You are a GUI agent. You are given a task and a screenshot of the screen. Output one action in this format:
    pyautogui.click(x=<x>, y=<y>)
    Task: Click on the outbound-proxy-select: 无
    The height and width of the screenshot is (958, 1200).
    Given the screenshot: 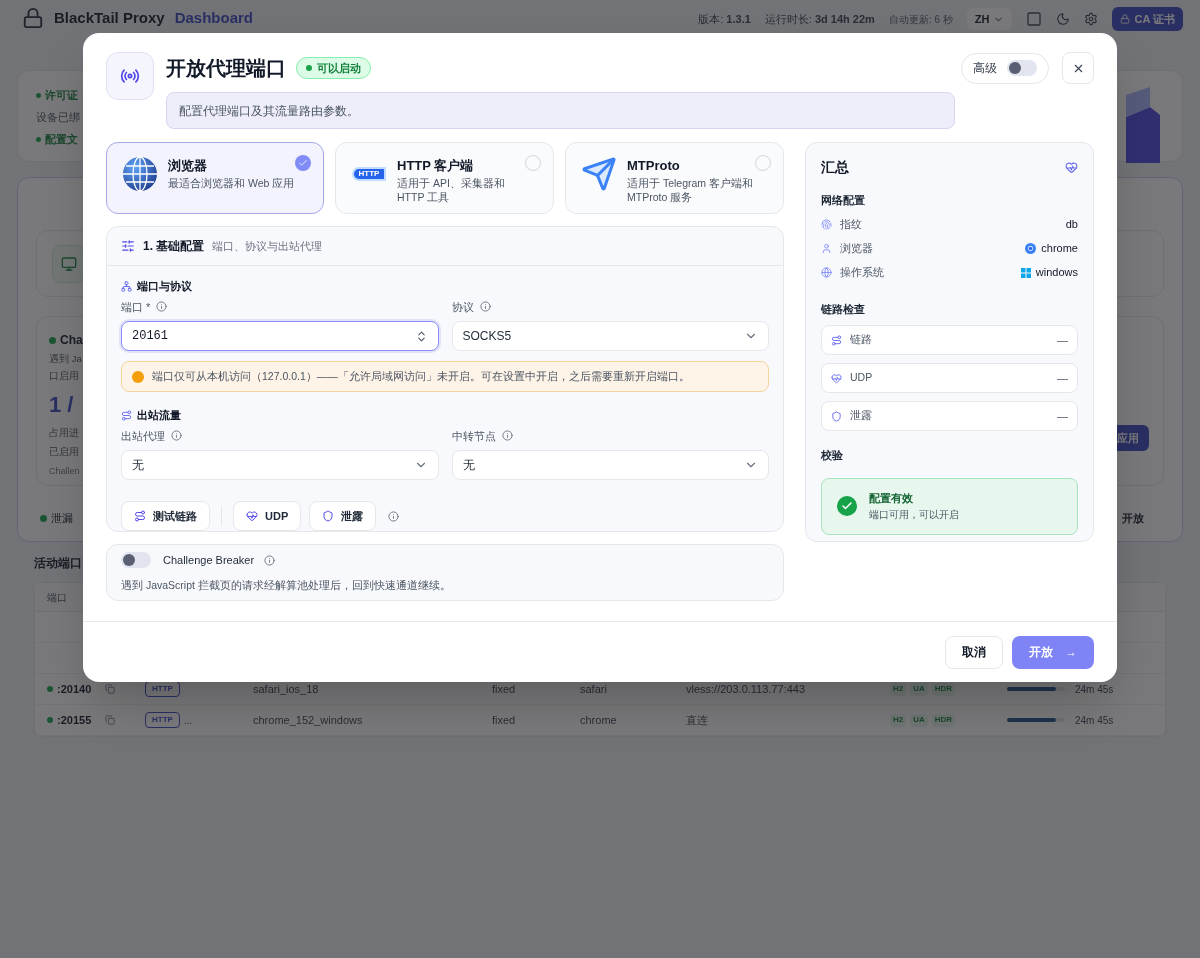 What is the action you would take?
    pyautogui.click(x=280, y=465)
    